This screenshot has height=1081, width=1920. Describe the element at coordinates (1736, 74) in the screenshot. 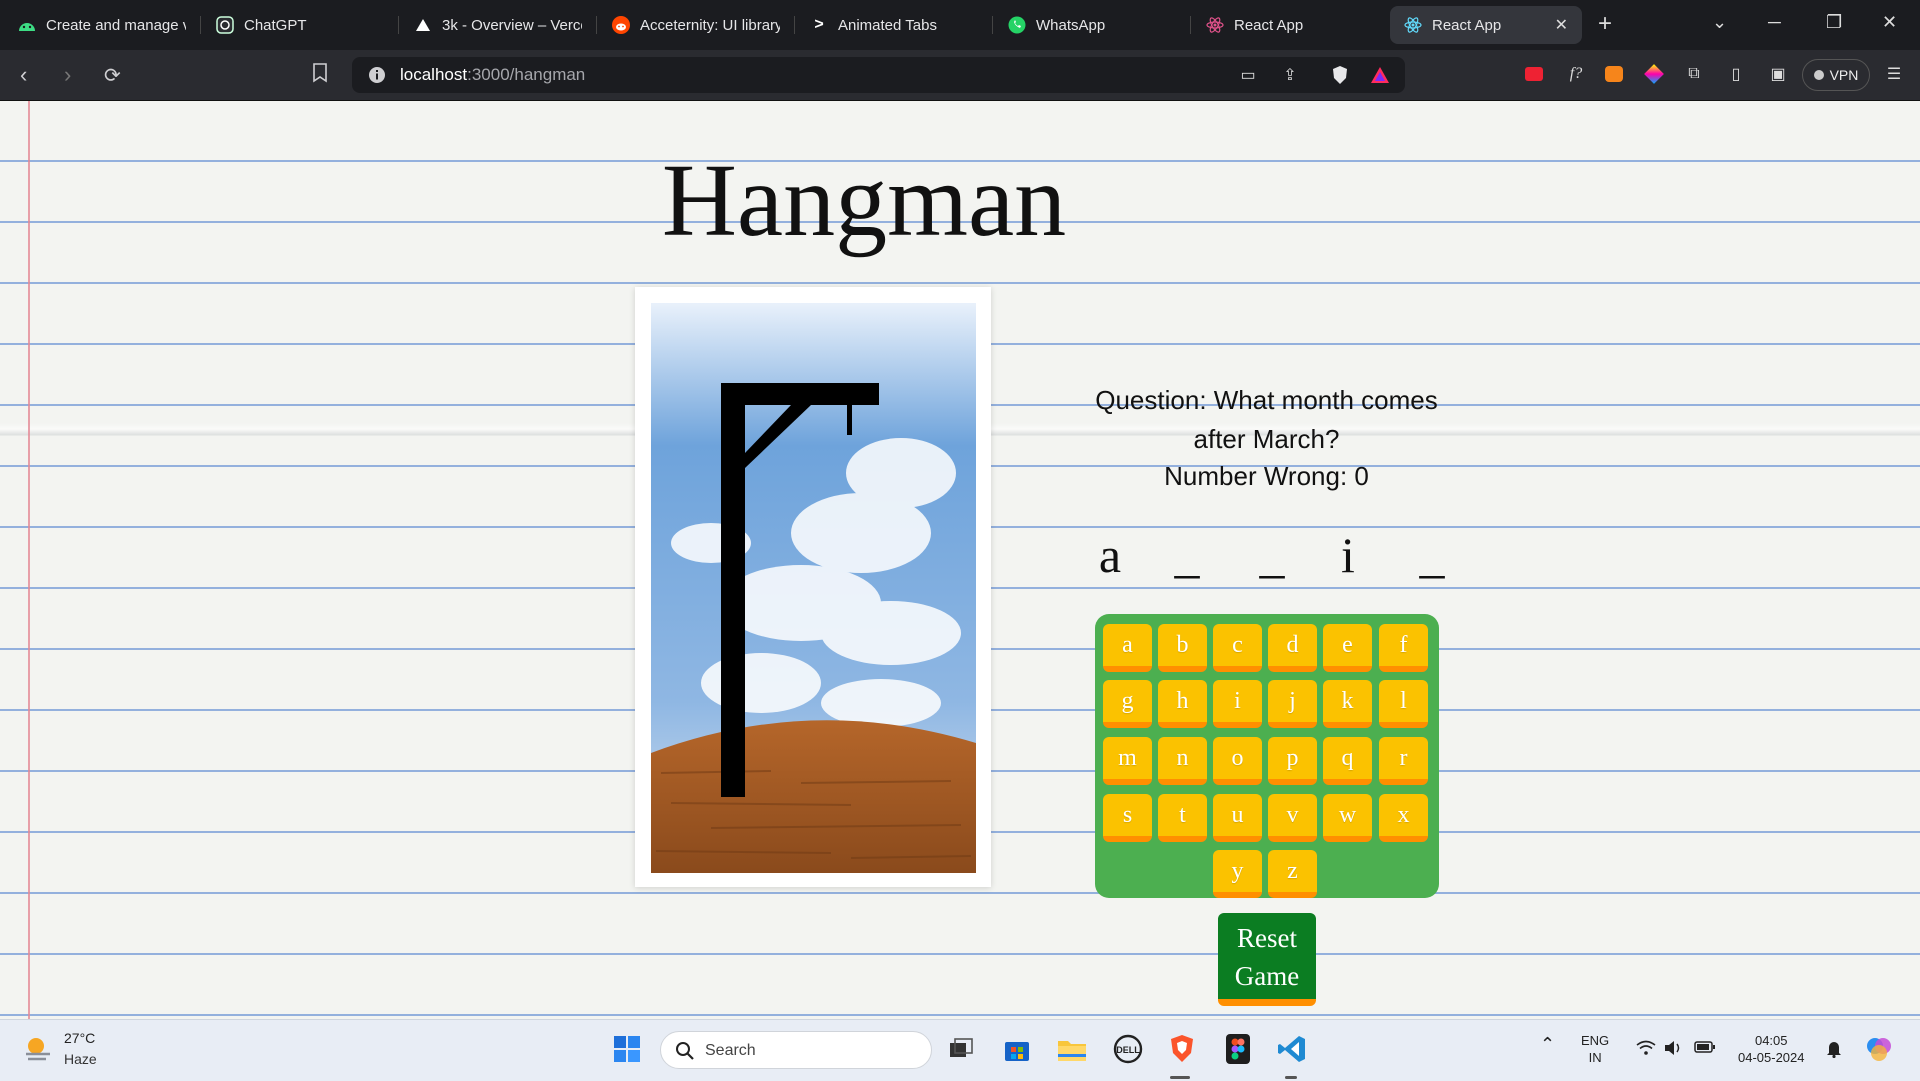

I see `sidebar-icon: ▯` at that location.